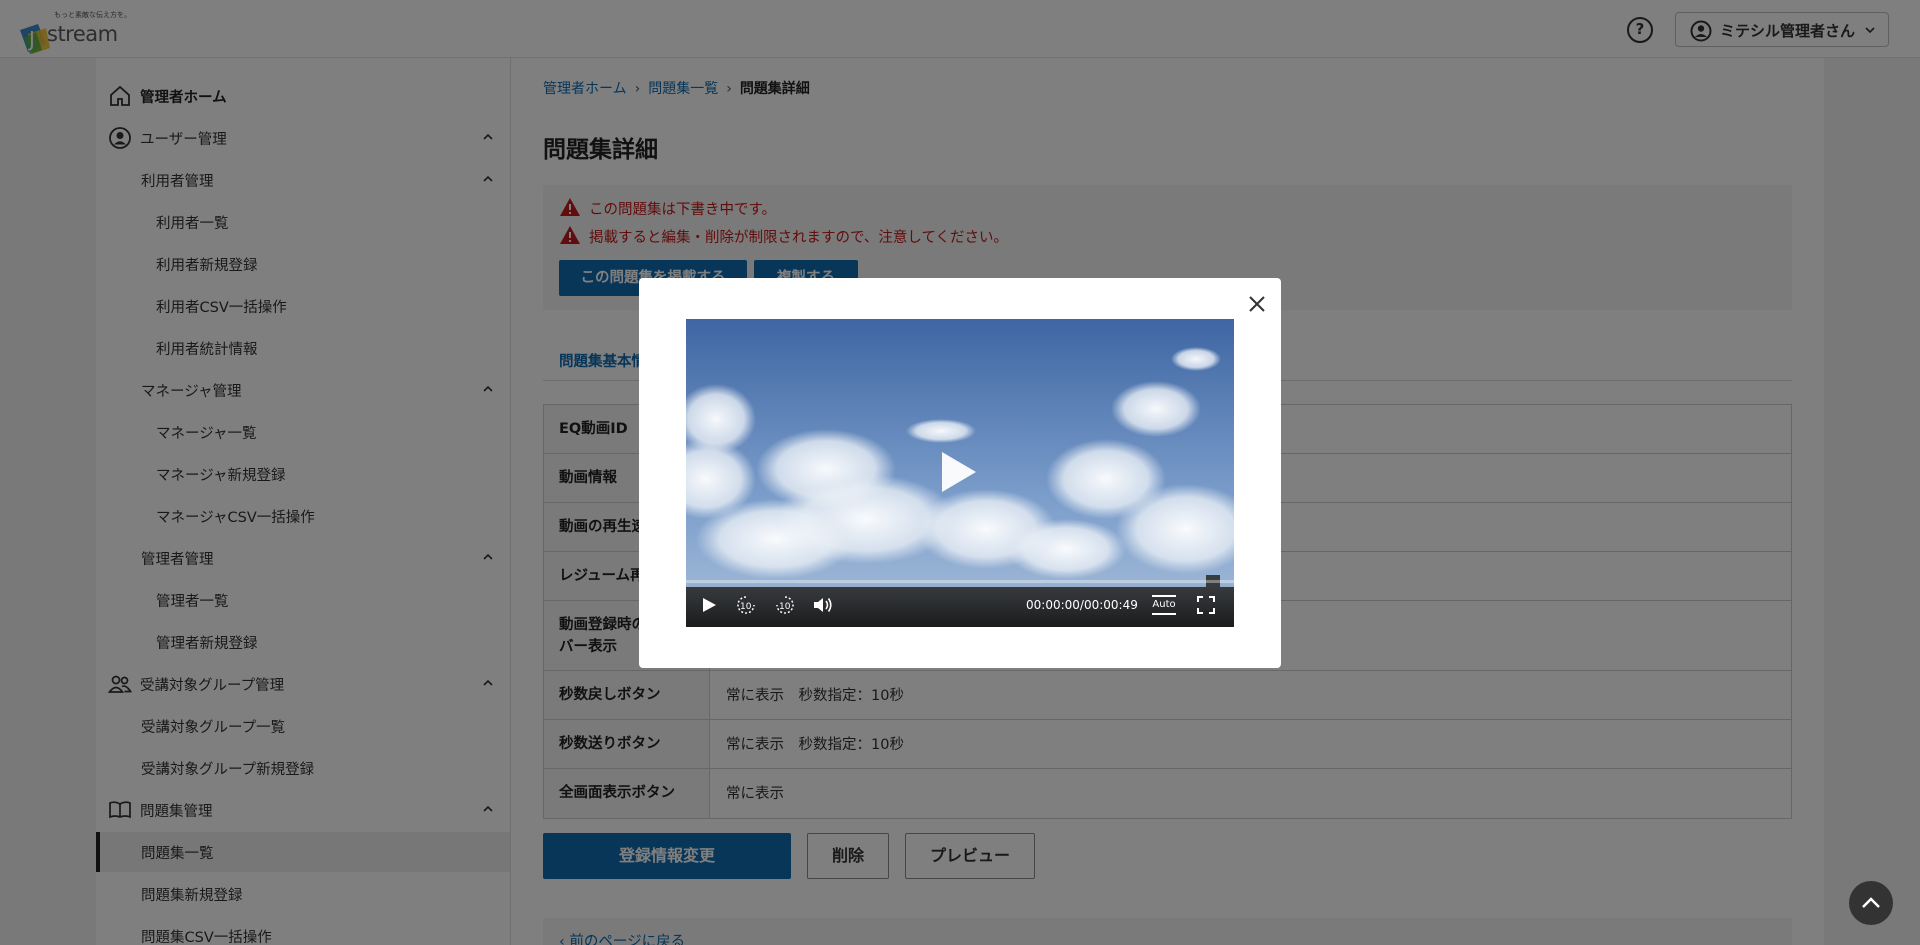 The height and width of the screenshot is (945, 1920). I want to click on playback-time: 00:00:00/00:00:49, so click(1082, 605).